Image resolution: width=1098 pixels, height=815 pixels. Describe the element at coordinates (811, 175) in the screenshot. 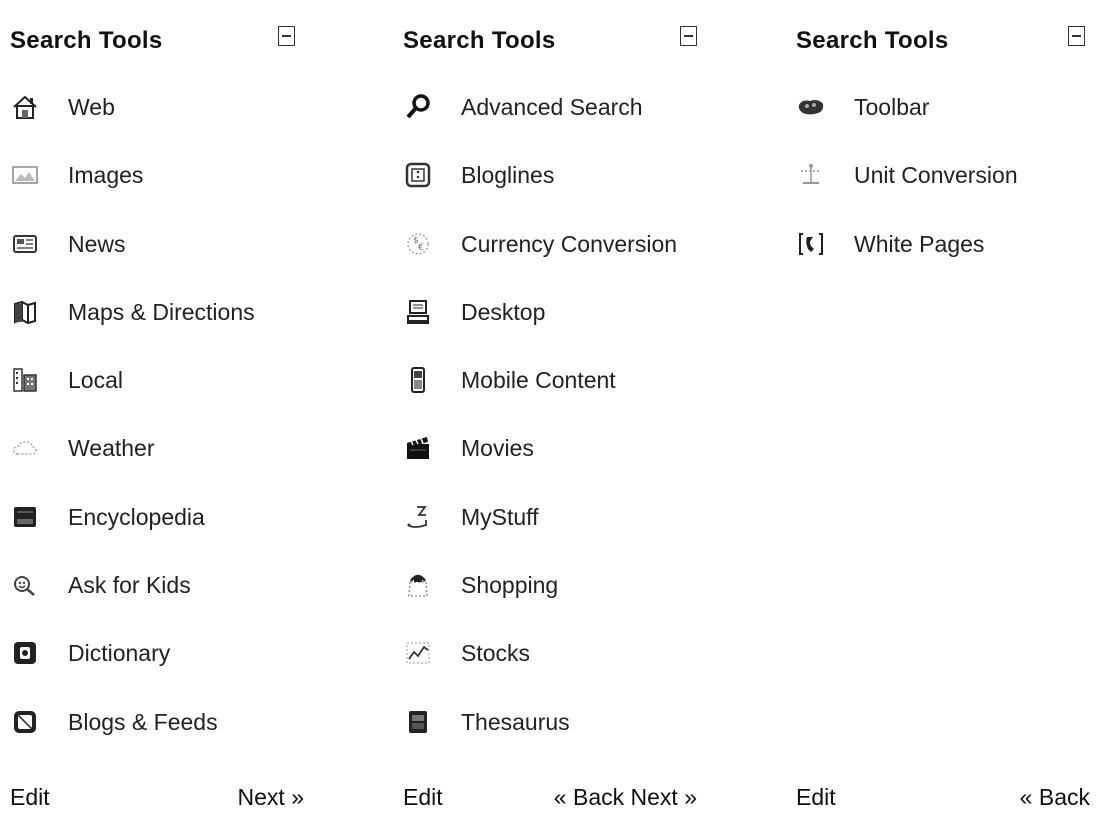

I see `scale-icon` at that location.